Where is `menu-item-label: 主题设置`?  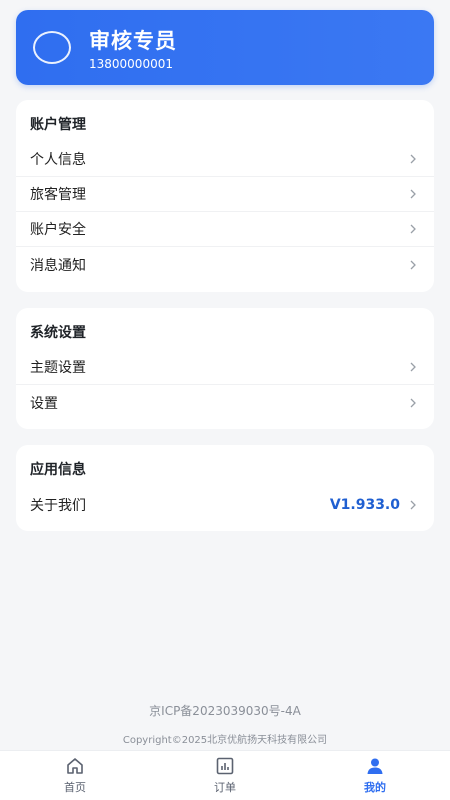 menu-item-label: 主题设置 is located at coordinates (58, 368).